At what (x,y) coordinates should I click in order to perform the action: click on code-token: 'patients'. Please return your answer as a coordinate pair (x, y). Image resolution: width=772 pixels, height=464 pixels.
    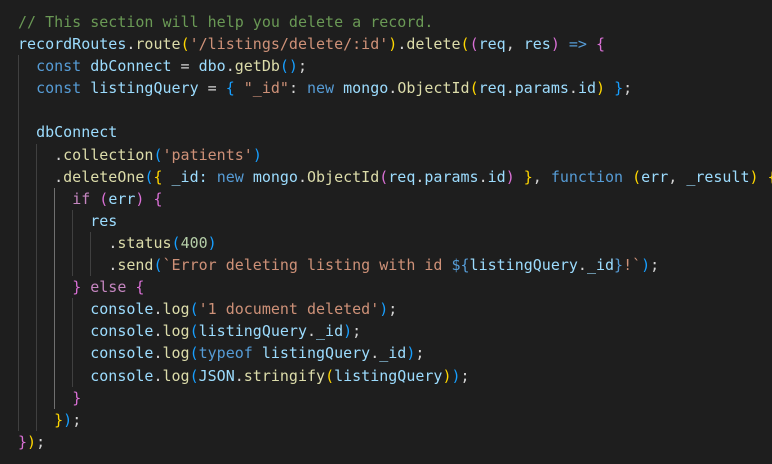
    Looking at the image, I should click on (207, 154).